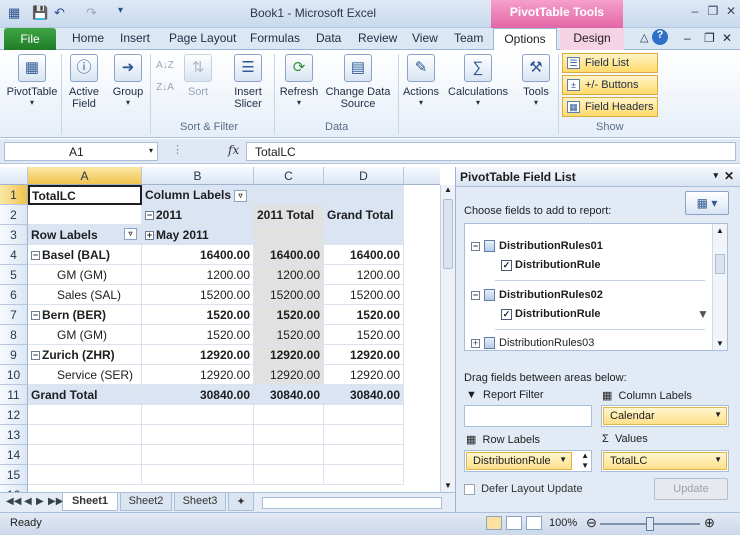 The width and height of the screenshot is (740, 535). What do you see at coordinates (364, 355) in the screenshot?
I see `cell-d9: 12920.00` at bounding box center [364, 355].